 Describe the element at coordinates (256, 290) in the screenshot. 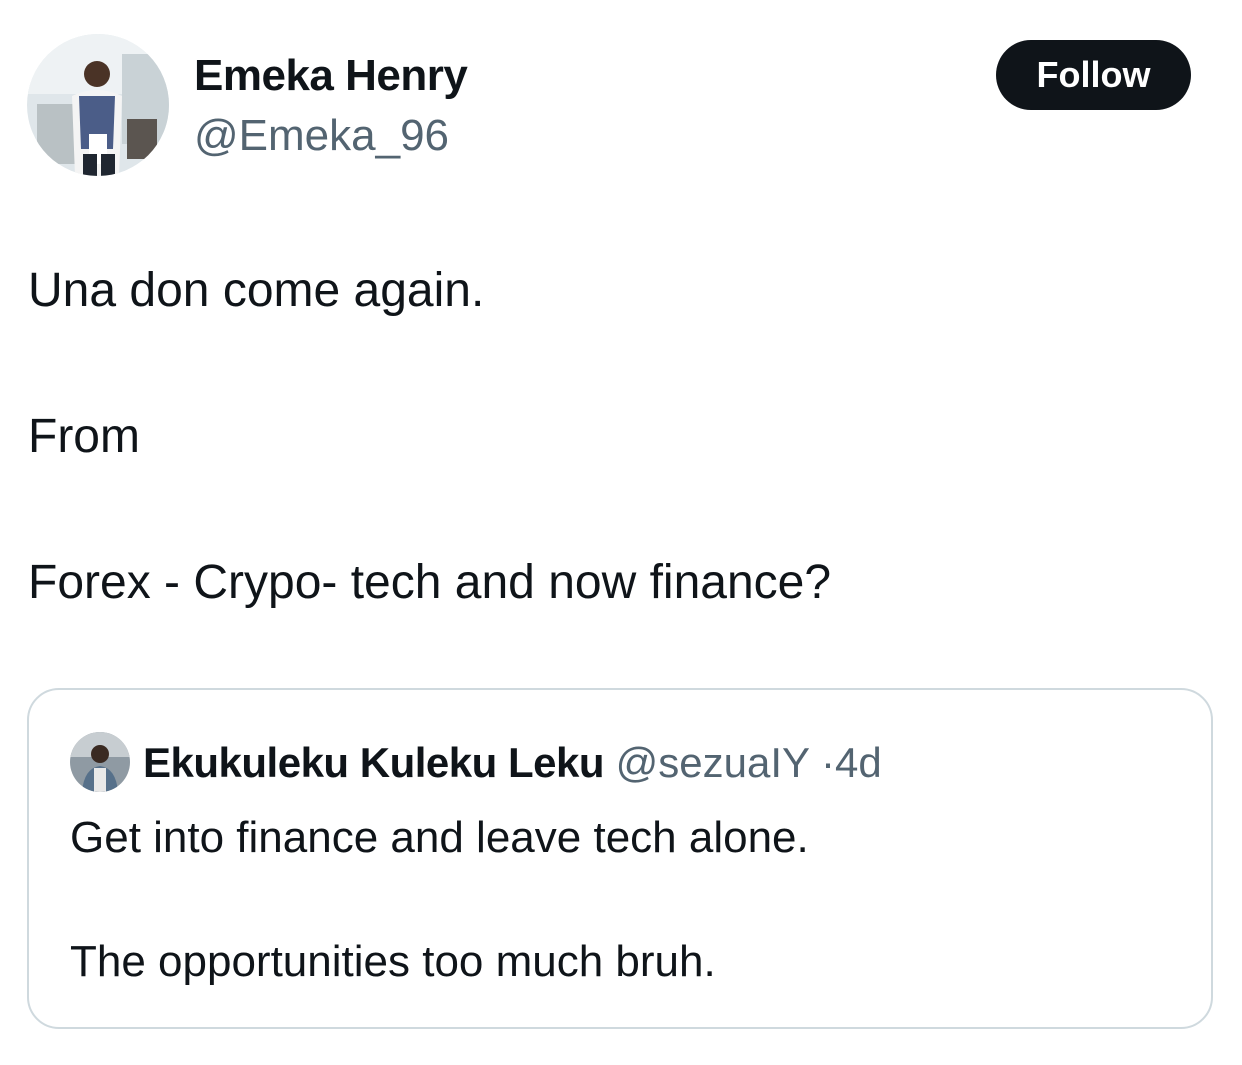

I see `tweet-text-line: Una don come again.` at that location.